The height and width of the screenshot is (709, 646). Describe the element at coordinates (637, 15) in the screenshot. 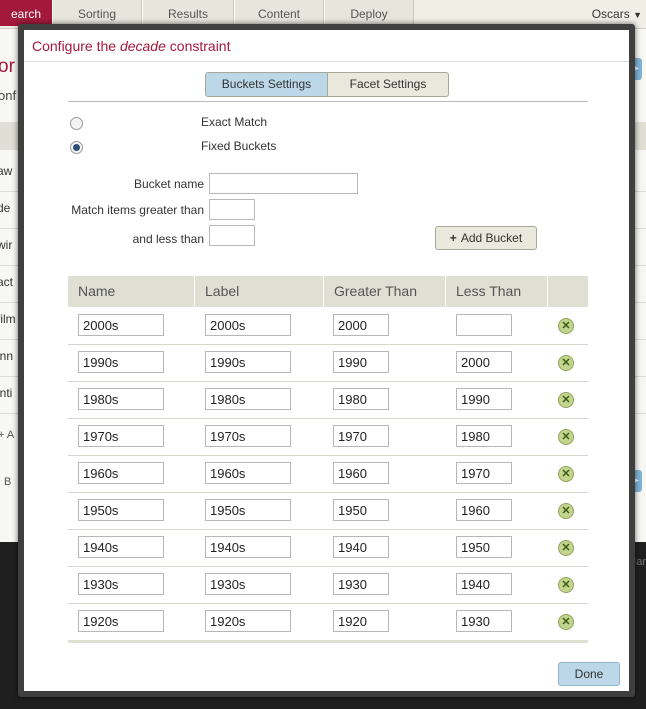

I see `chevron-down-icon: ▼` at that location.